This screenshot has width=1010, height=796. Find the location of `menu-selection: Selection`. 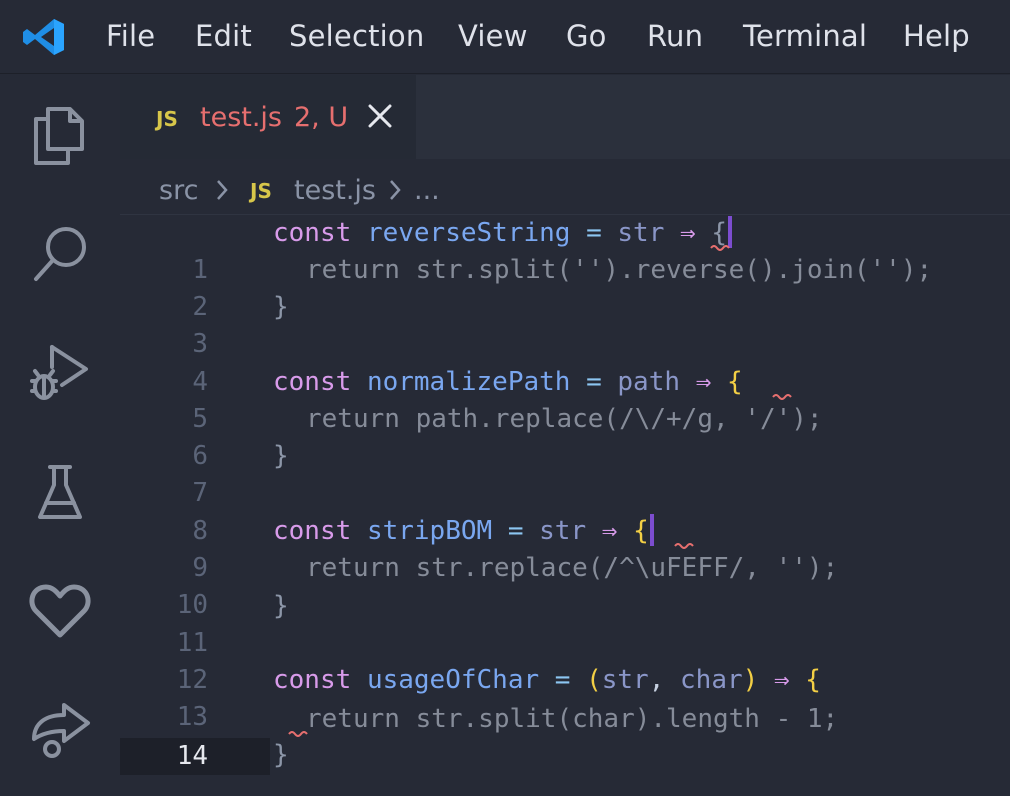

menu-selection: Selection is located at coordinates (356, 36).